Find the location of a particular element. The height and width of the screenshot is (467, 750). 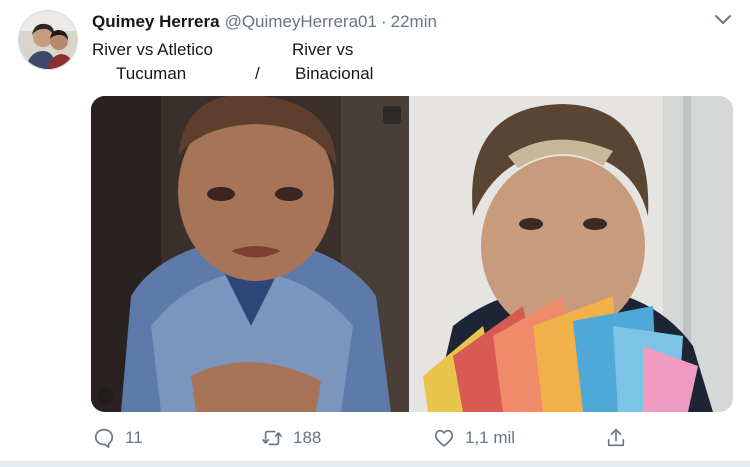

tweet-text-left-line1: River vs Atletico is located at coordinates (152, 49).